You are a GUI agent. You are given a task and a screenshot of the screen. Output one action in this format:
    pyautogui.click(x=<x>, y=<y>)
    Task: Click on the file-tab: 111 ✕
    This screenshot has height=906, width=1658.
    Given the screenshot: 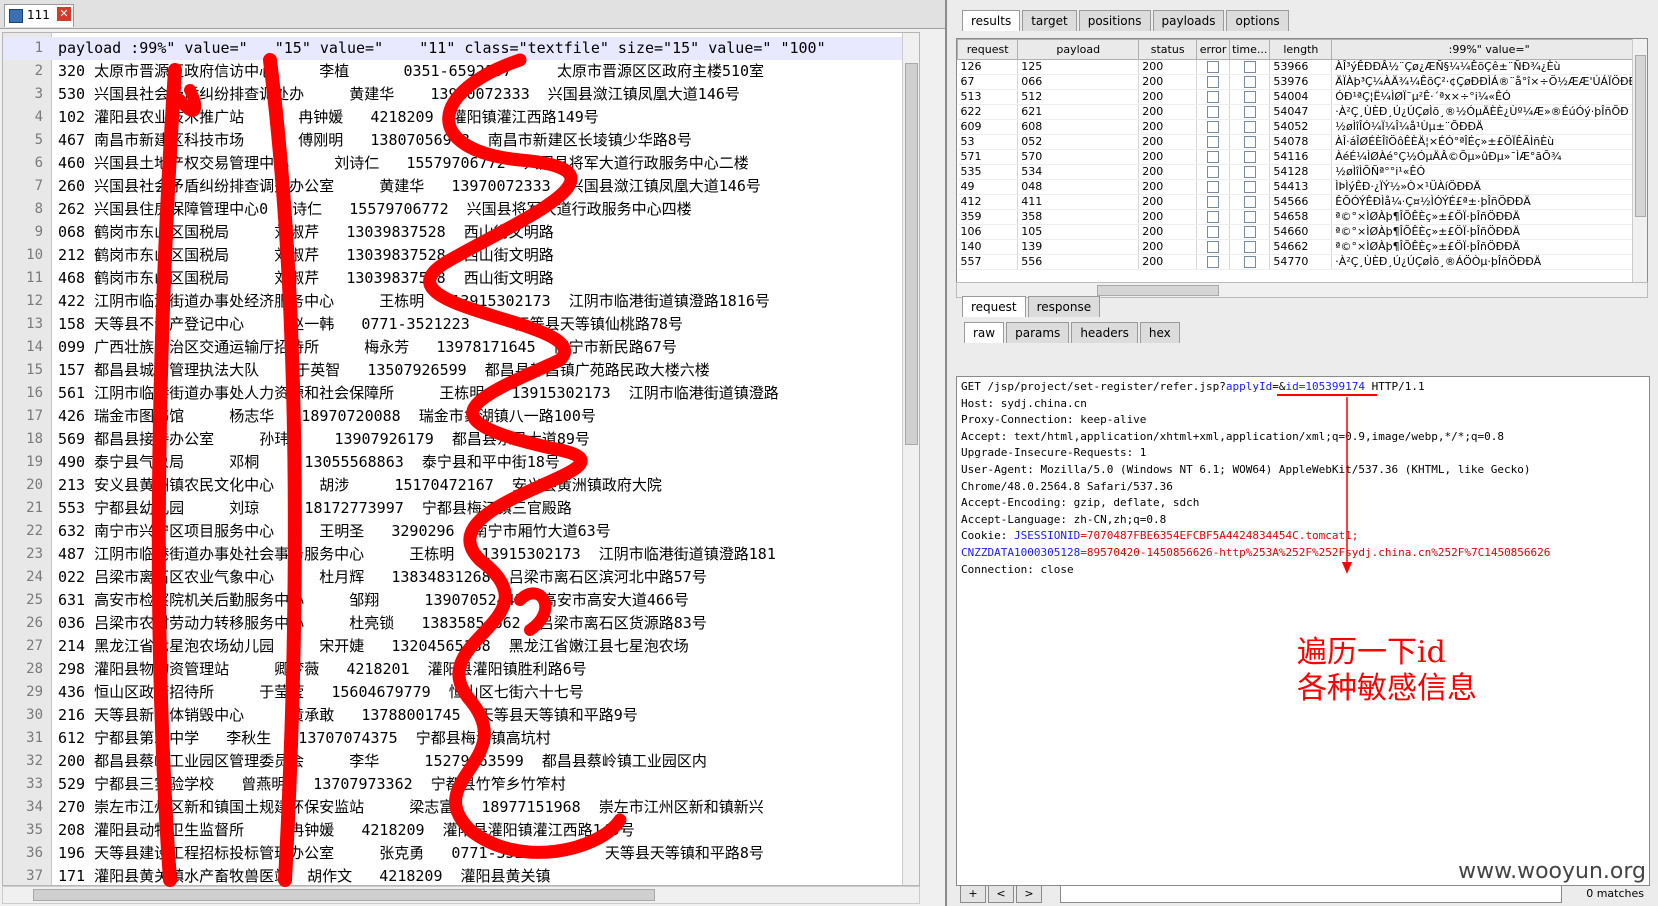 What is the action you would take?
    pyautogui.click(x=39, y=15)
    